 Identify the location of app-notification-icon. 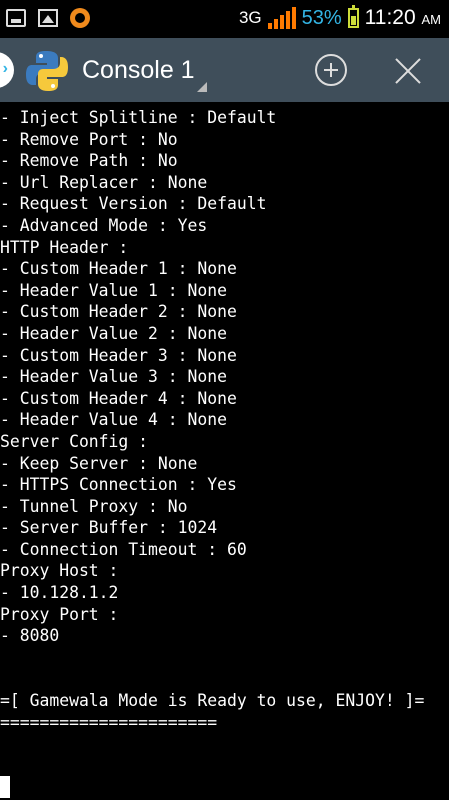
(80, 18).